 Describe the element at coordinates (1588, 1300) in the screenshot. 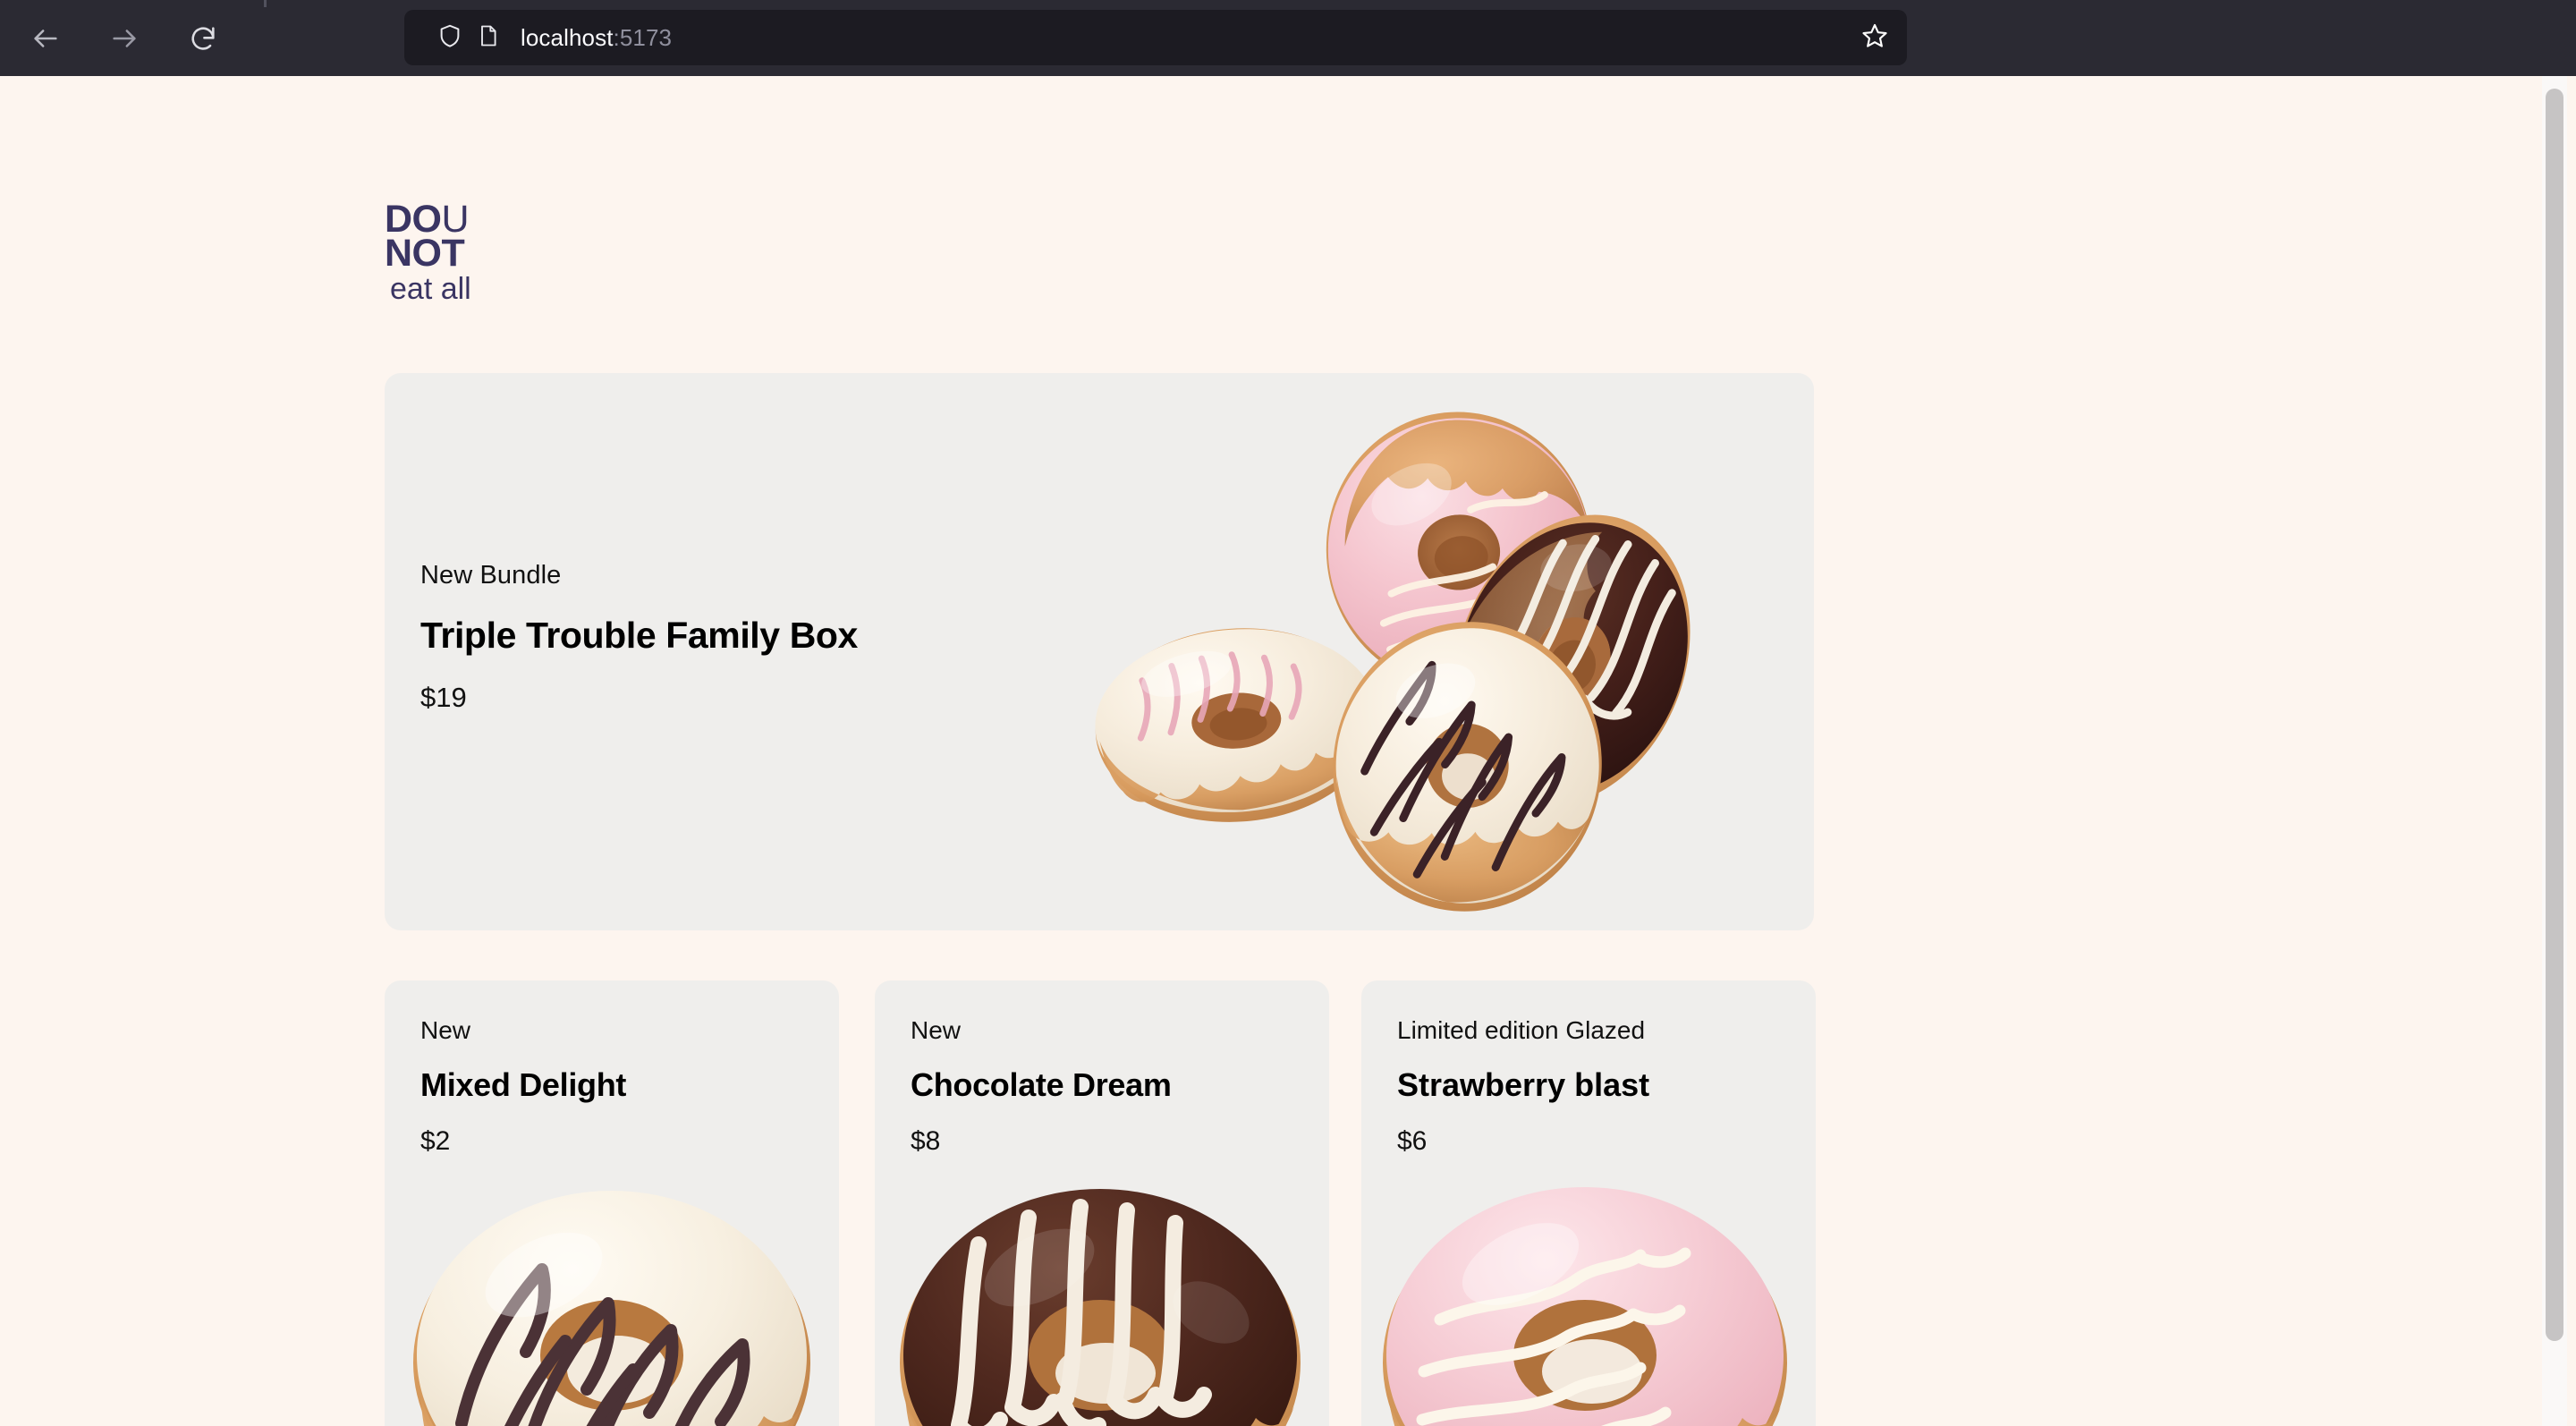

I see `pink-glazed-donut-with-white-drizzle-image` at that location.